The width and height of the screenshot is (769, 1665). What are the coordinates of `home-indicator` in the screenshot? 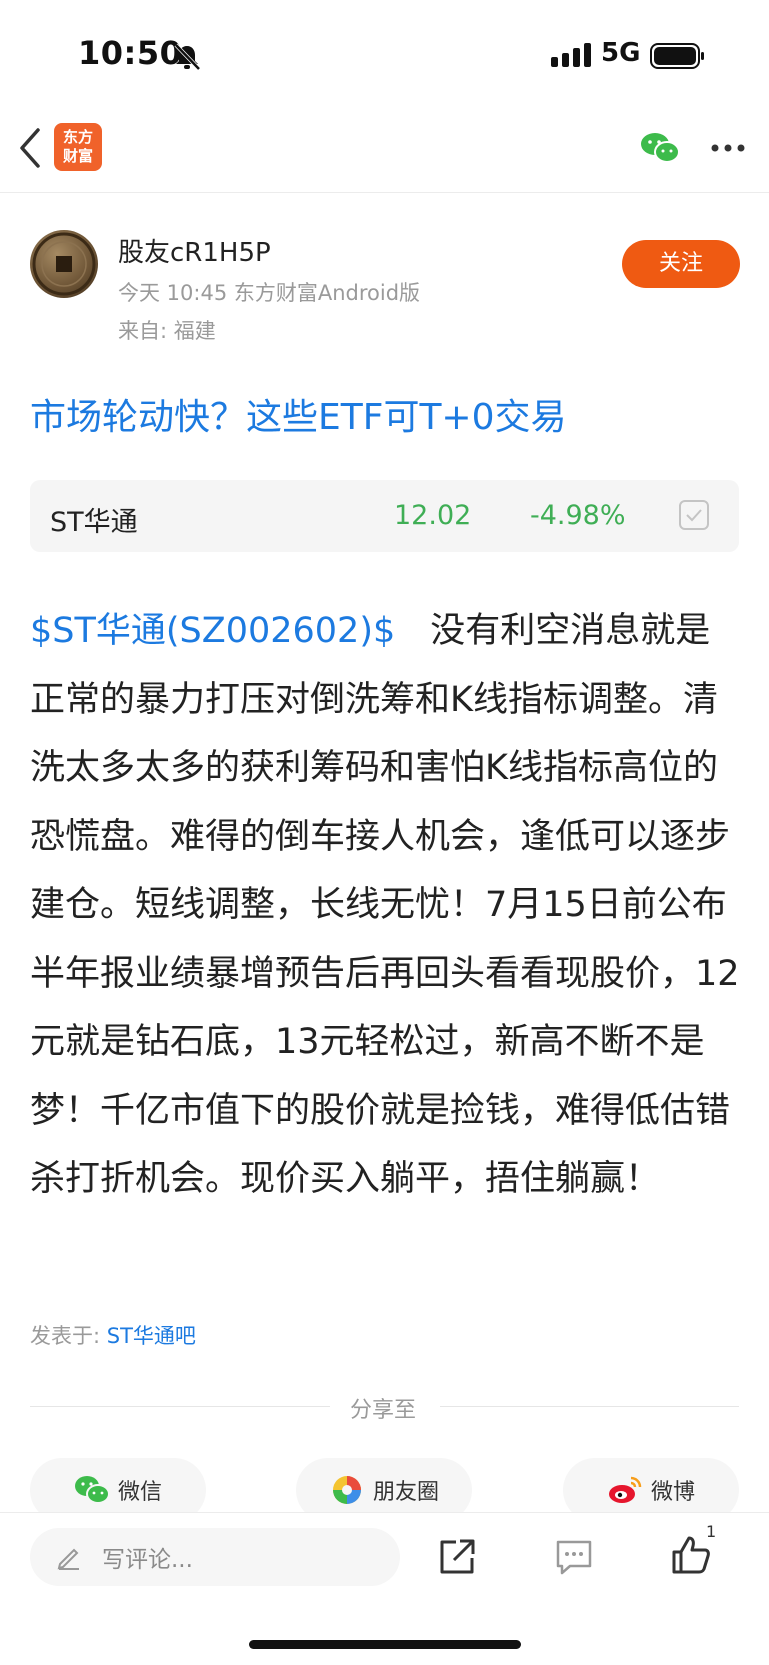 It's located at (385, 1644).